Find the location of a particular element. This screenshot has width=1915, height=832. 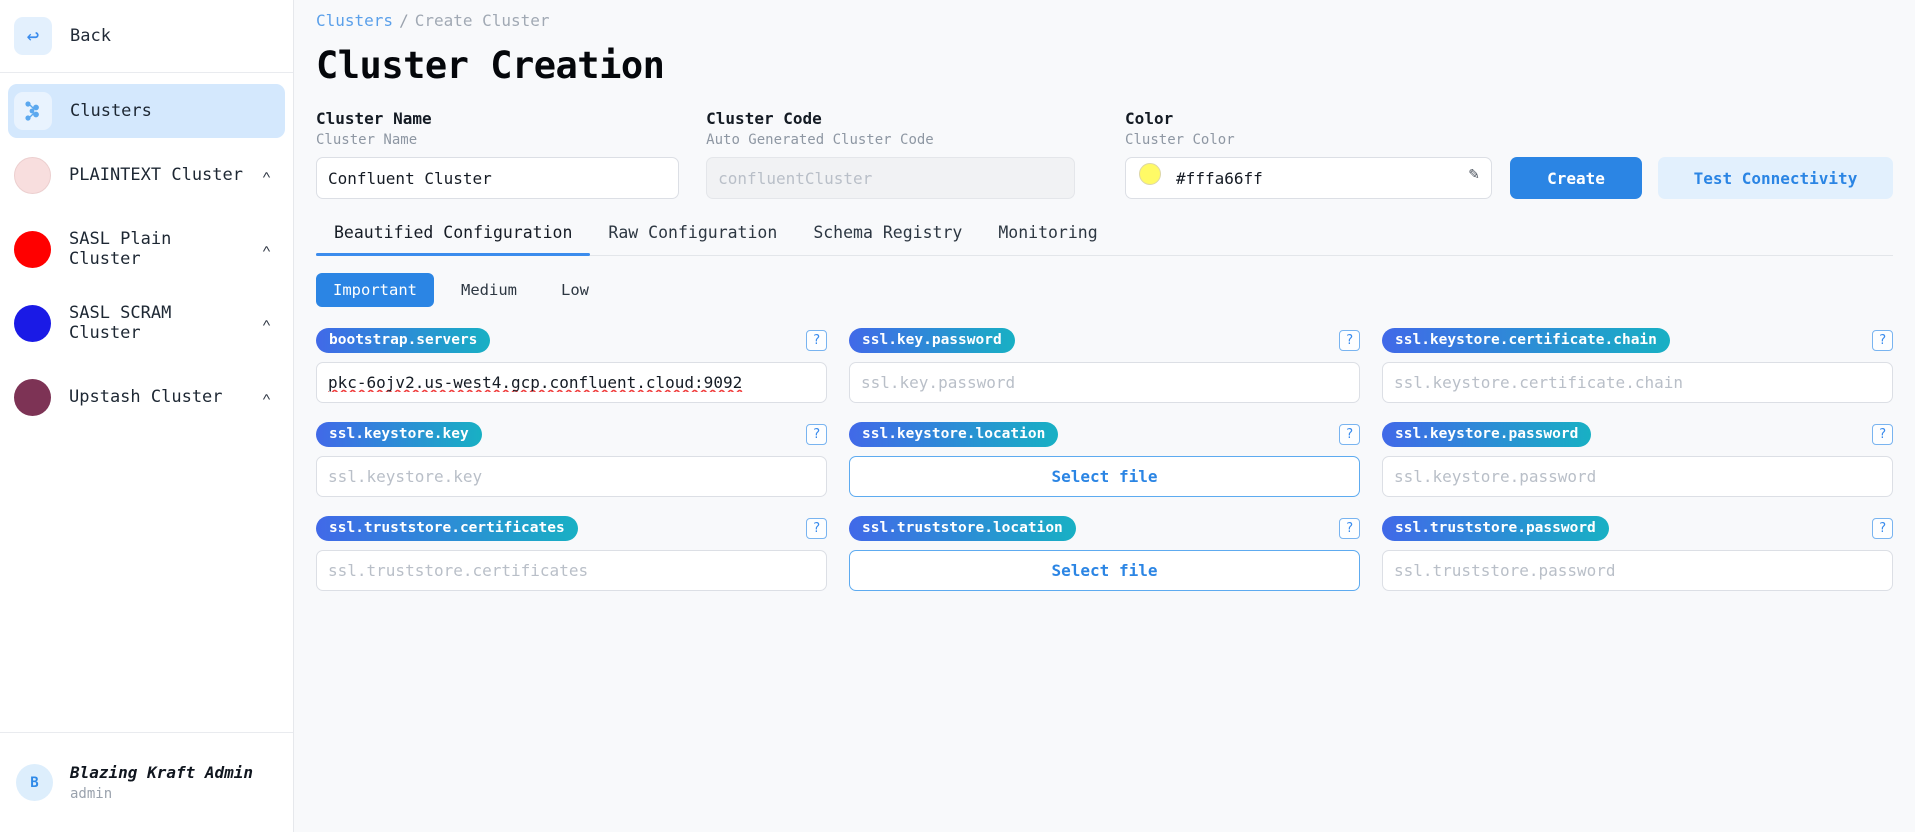

sidebar-item-clusters: Clusters is located at coordinates (146, 111).